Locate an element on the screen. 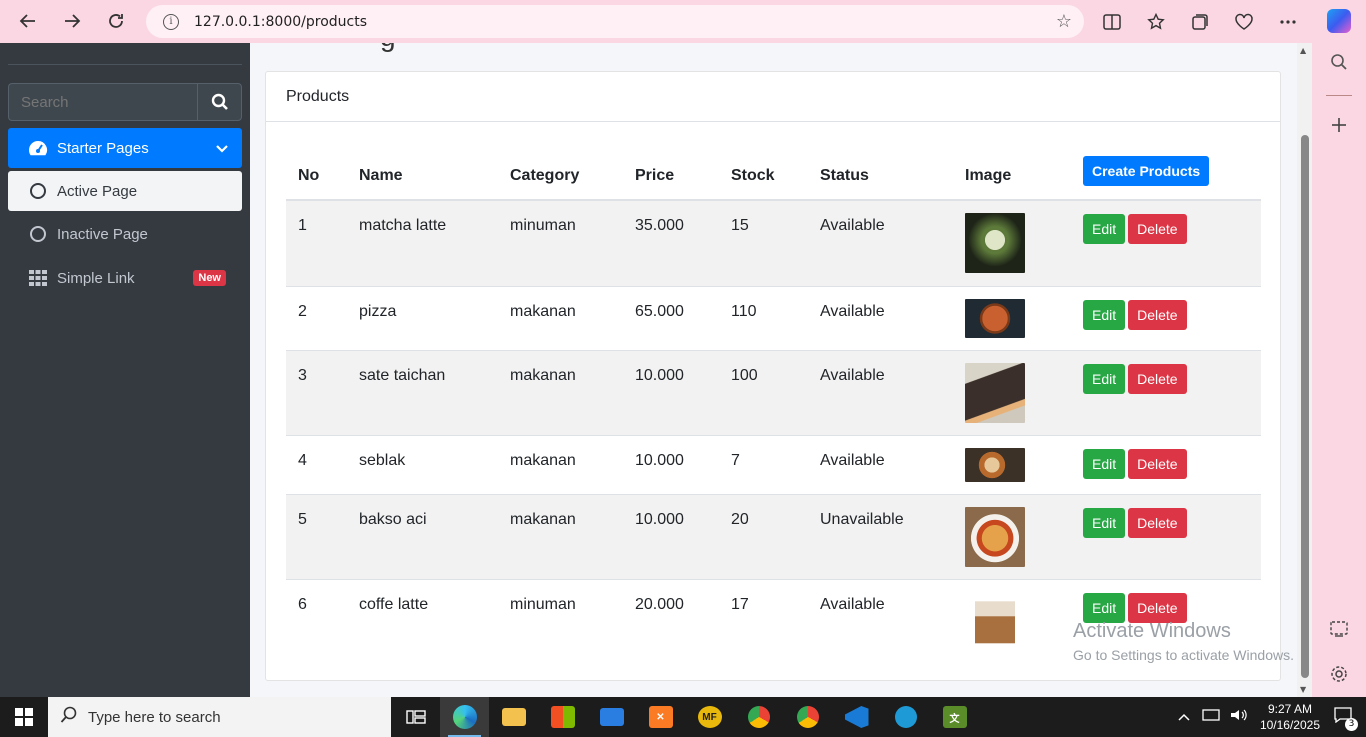 The width and height of the screenshot is (1366, 737). volume-icon is located at coordinates (1239, 717).